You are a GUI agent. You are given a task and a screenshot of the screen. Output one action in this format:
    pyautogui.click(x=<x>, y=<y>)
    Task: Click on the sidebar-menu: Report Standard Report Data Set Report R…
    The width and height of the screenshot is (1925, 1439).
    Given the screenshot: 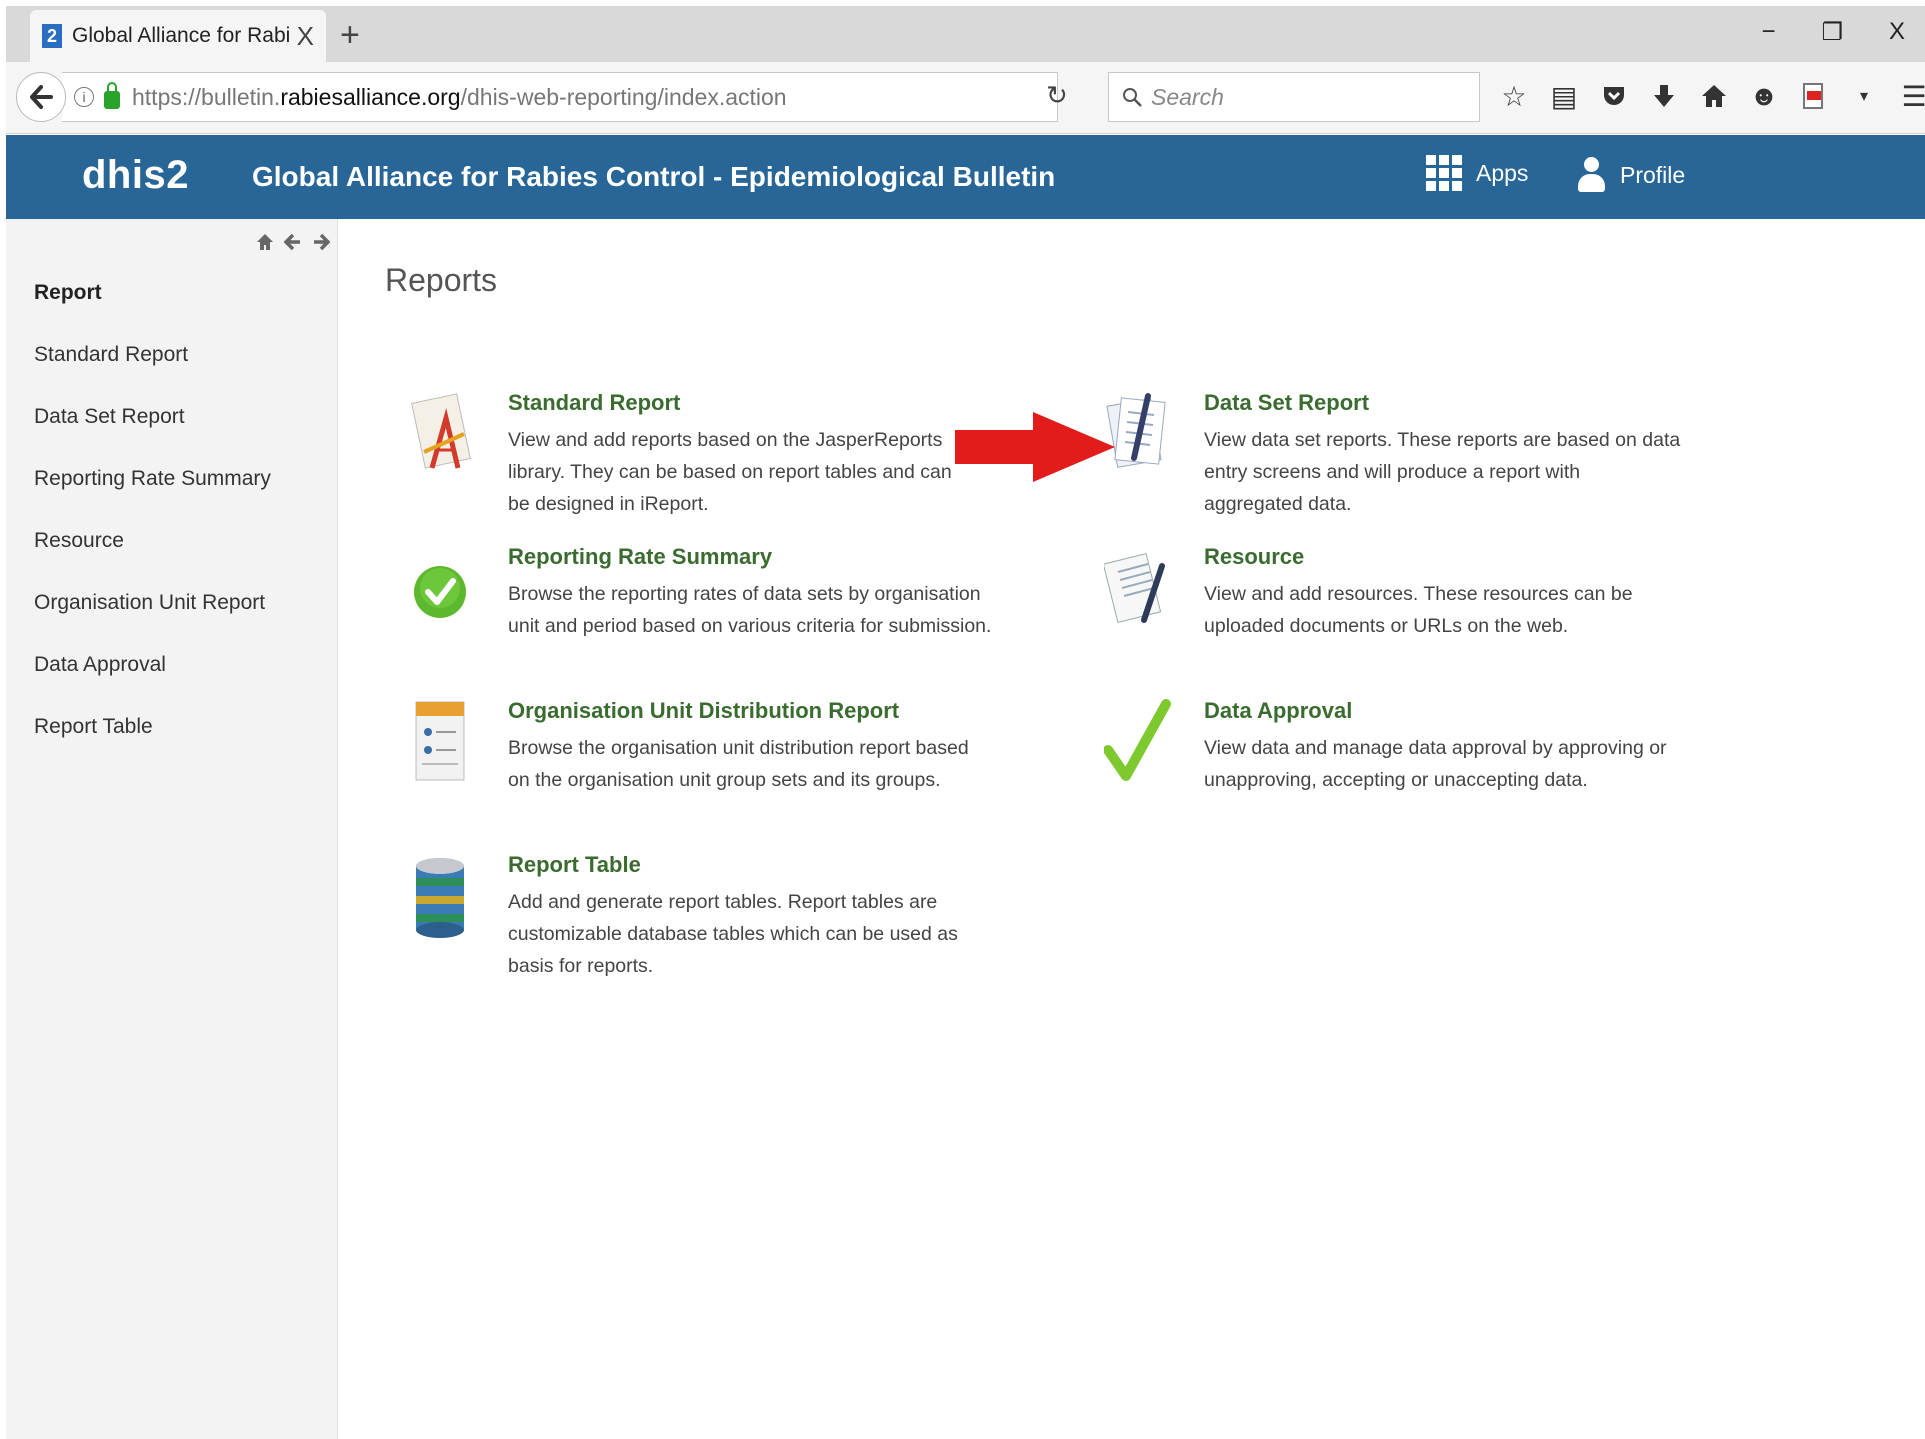 What is the action you would take?
    pyautogui.click(x=152, y=523)
    